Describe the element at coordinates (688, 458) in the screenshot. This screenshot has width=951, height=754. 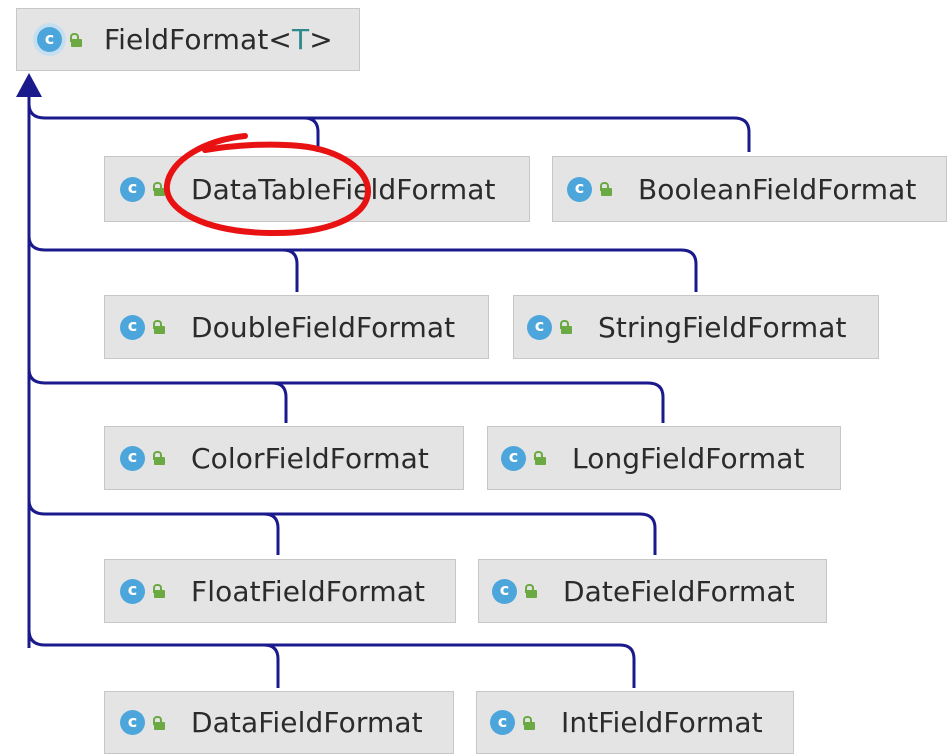
I see `class-label: LongFieldFormat` at that location.